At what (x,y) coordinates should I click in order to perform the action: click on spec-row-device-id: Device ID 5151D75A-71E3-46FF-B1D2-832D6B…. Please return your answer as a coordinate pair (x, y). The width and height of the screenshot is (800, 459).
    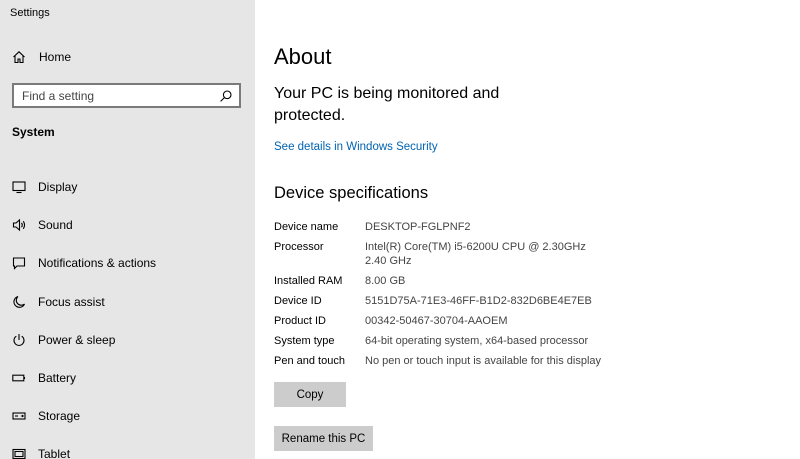
    Looking at the image, I should click on (454, 301).